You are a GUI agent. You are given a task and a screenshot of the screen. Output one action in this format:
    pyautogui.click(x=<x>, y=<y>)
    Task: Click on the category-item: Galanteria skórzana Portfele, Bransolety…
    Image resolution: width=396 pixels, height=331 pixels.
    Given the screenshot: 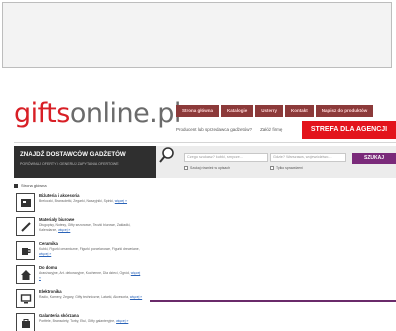 What is the action you would take?
    pyautogui.click(x=80, y=321)
    